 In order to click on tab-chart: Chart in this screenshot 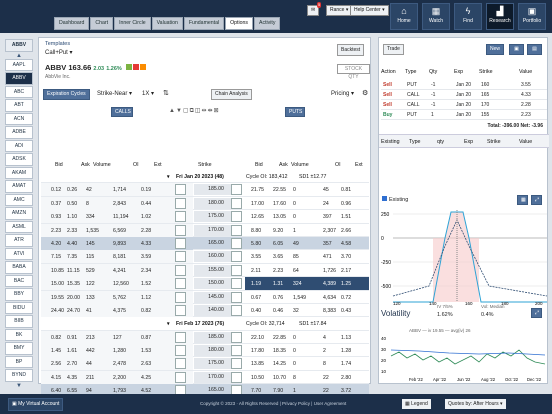, I will do `click(102, 23)`.